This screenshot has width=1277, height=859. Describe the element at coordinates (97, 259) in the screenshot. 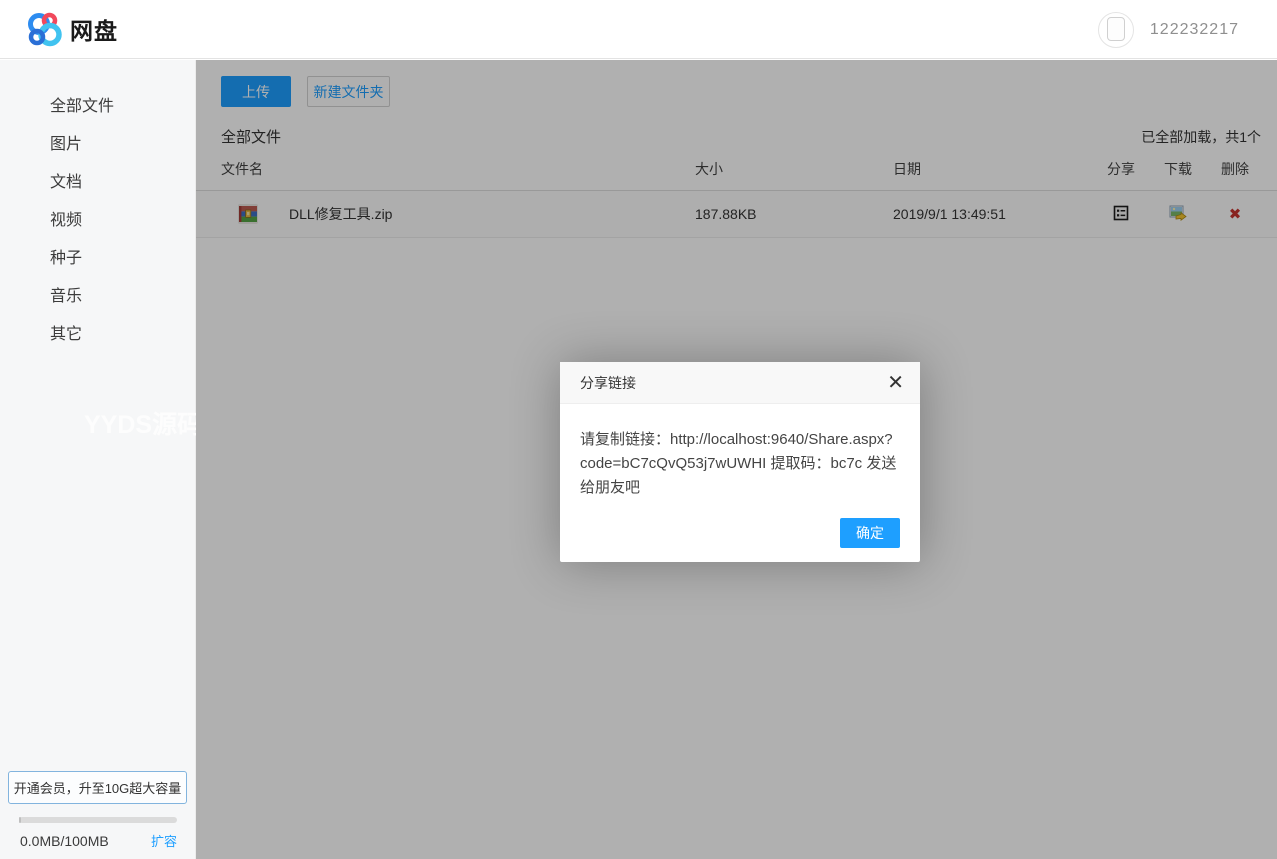

I see `sidebar-item-torrents: 种子` at that location.